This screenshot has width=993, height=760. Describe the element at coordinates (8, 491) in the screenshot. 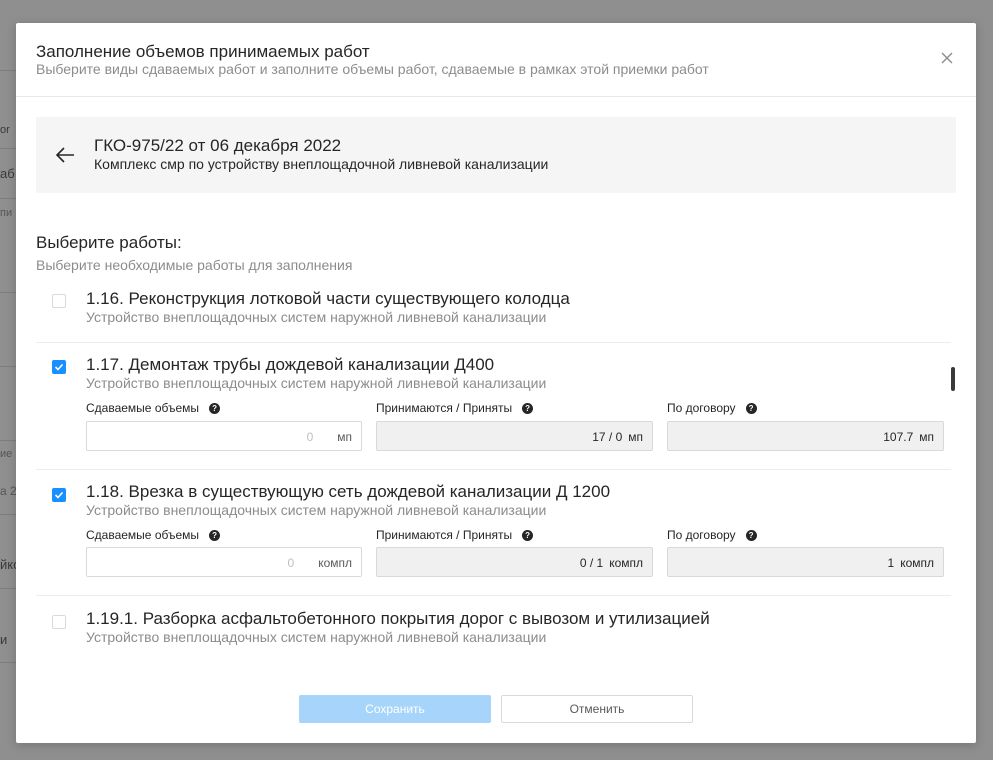

I see `bg-fragment: а 2` at that location.